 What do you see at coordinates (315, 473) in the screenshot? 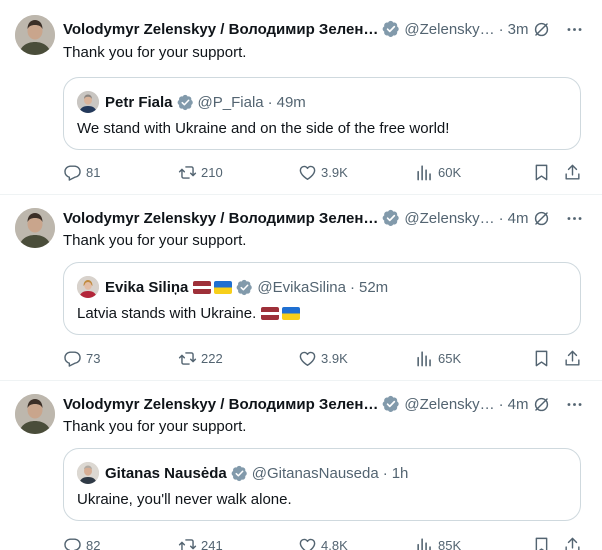
I see `quote-author-handle: @GitanasNauseda` at bounding box center [315, 473].